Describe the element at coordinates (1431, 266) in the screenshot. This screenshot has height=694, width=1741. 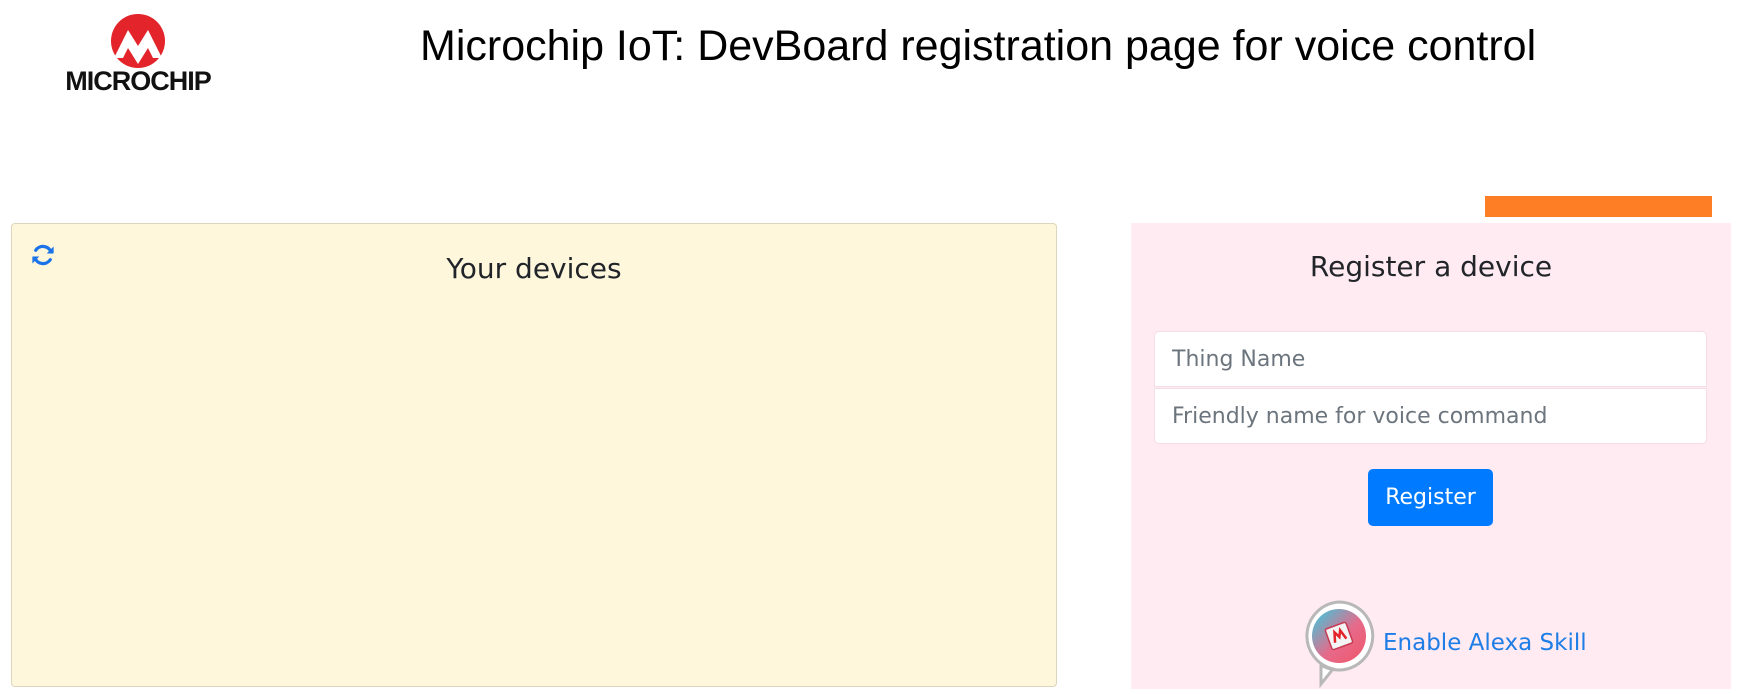
I see `register-title: Register a device` at that location.